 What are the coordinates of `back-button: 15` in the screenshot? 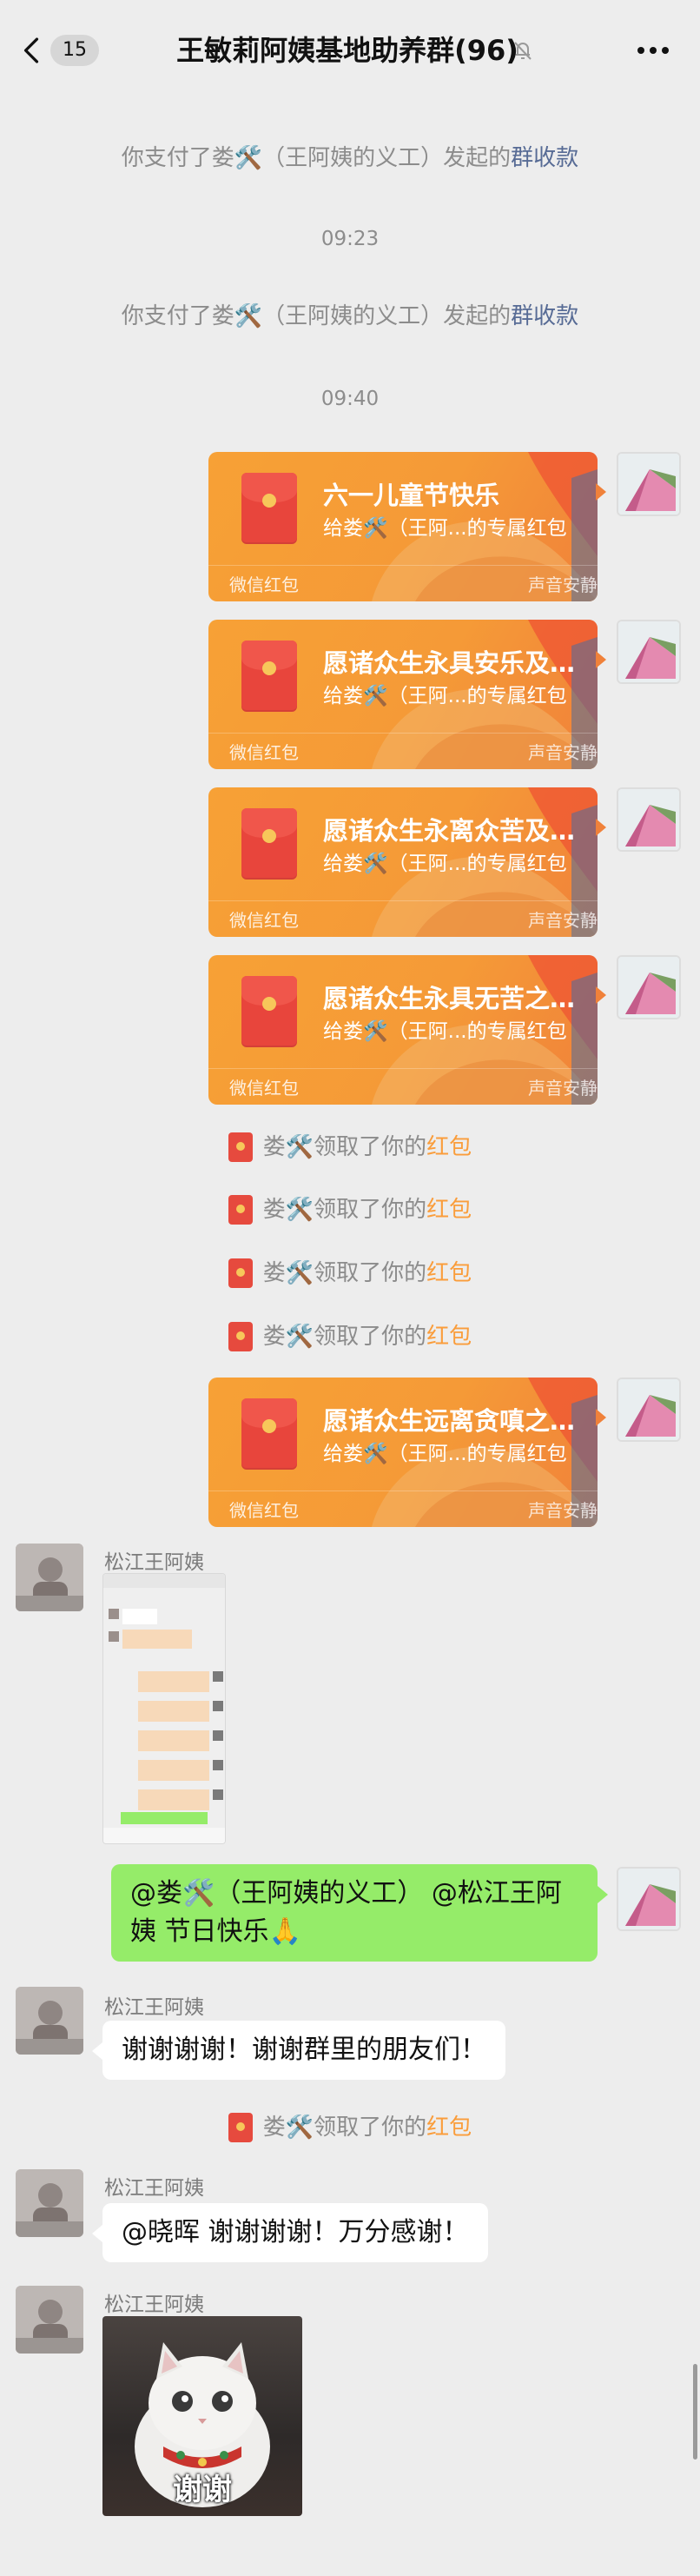 It's located at (60, 50).